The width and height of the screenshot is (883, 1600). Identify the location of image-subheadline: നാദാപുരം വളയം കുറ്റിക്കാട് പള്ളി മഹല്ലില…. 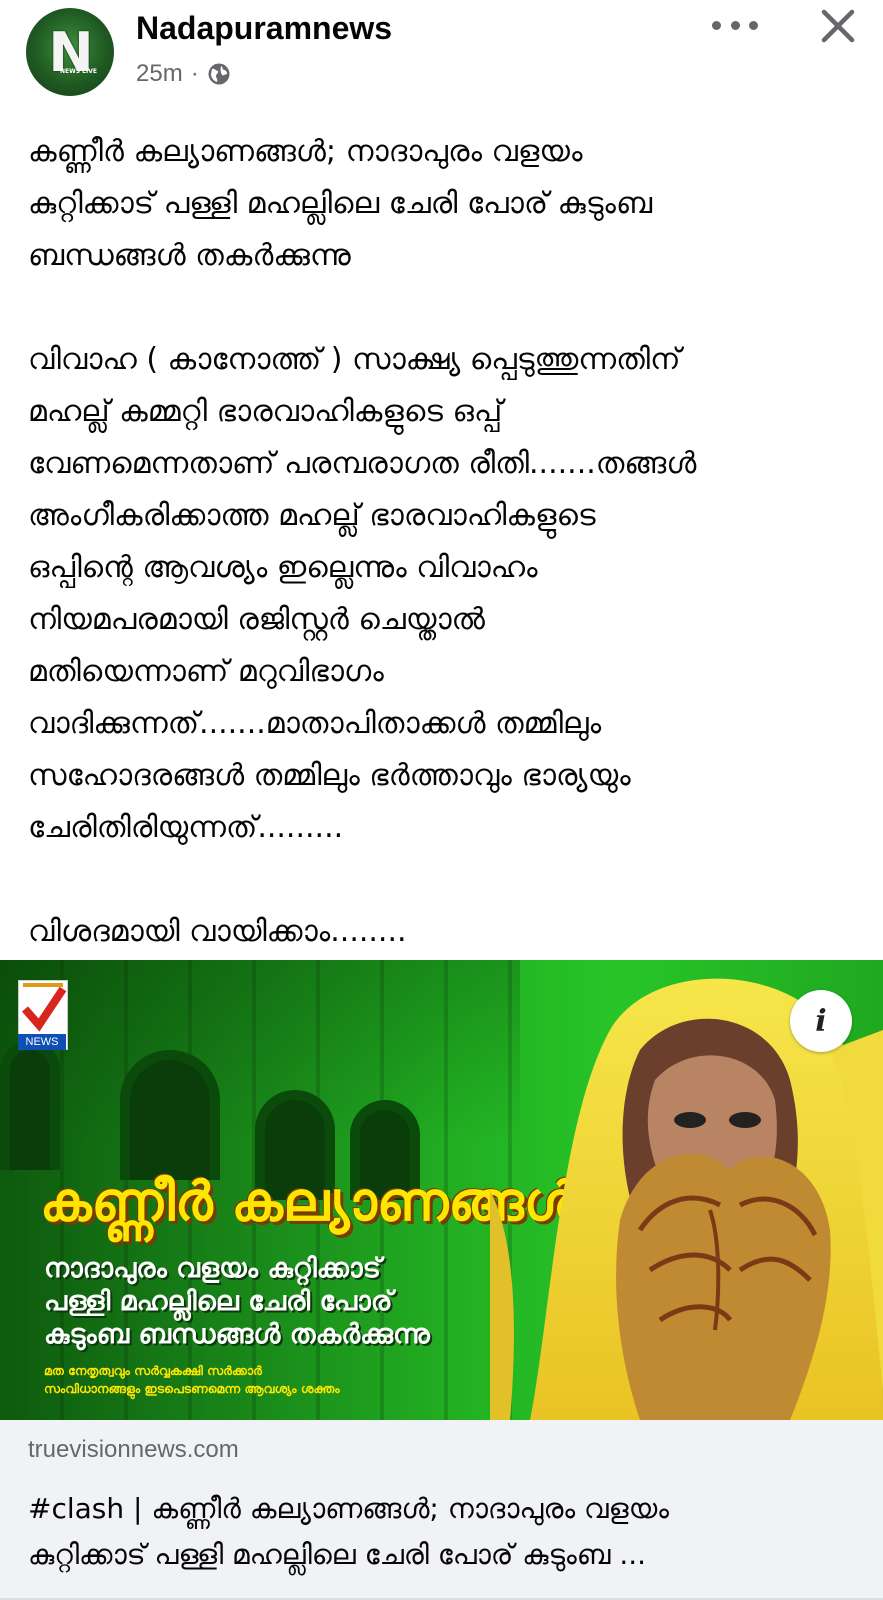
(237, 1301).